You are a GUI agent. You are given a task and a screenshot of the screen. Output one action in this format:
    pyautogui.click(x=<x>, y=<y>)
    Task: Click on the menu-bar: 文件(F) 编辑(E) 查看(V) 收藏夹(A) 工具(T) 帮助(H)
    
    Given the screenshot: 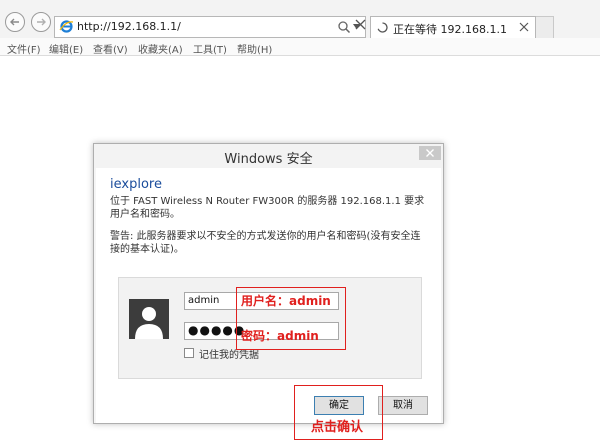 What is the action you would take?
    pyautogui.click(x=300, y=47)
    